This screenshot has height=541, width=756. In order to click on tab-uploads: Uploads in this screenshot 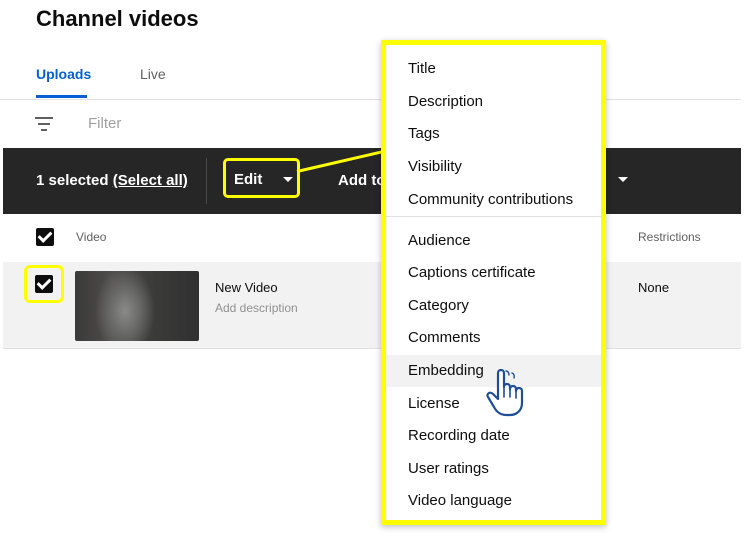, I will do `click(63, 74)`.